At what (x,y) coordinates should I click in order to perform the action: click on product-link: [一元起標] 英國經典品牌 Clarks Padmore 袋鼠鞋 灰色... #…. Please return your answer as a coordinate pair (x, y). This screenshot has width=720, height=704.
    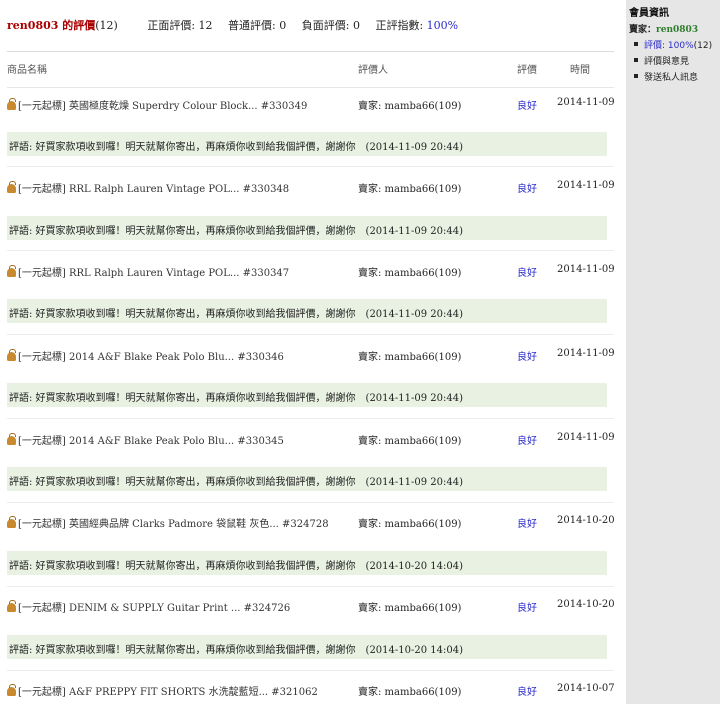
    Looking at the image, I should click on (173, 524).